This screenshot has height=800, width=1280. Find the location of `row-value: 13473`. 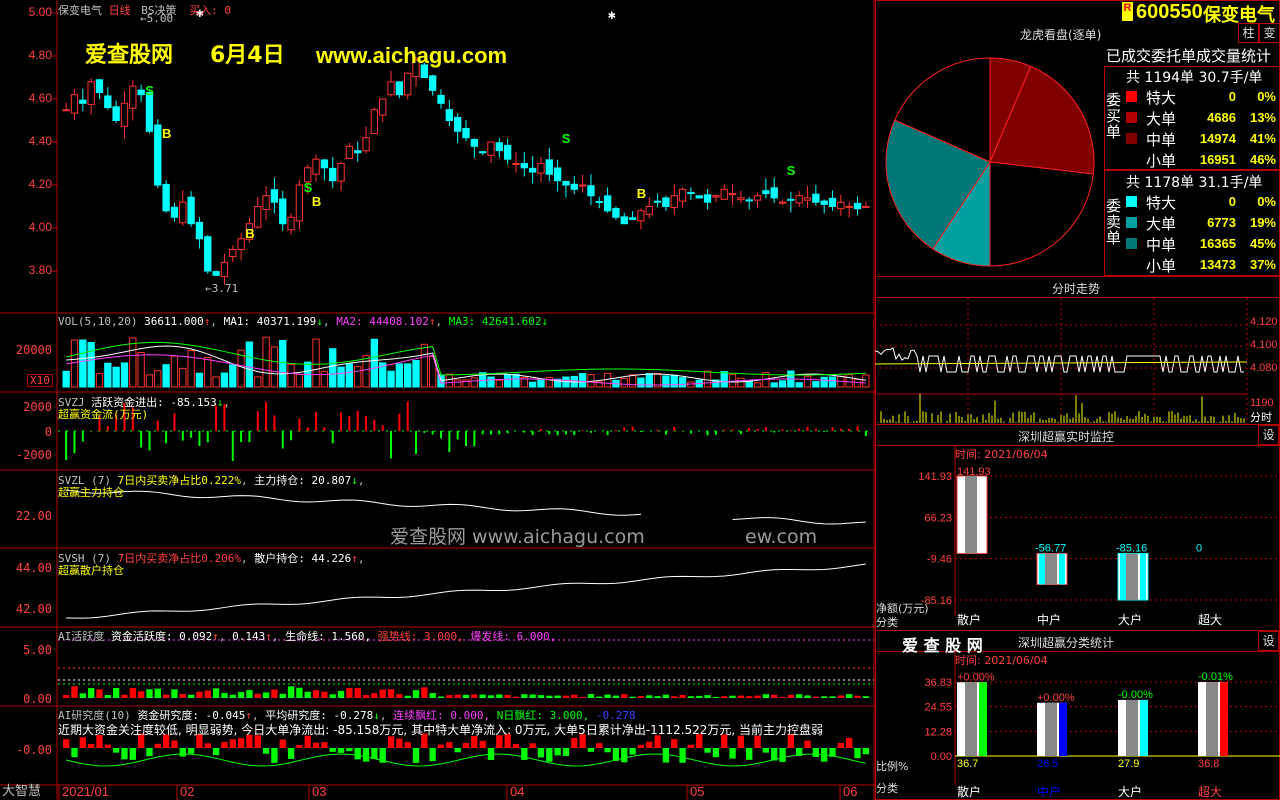

row-value: 13473 is located at coordinates (1217, 264).